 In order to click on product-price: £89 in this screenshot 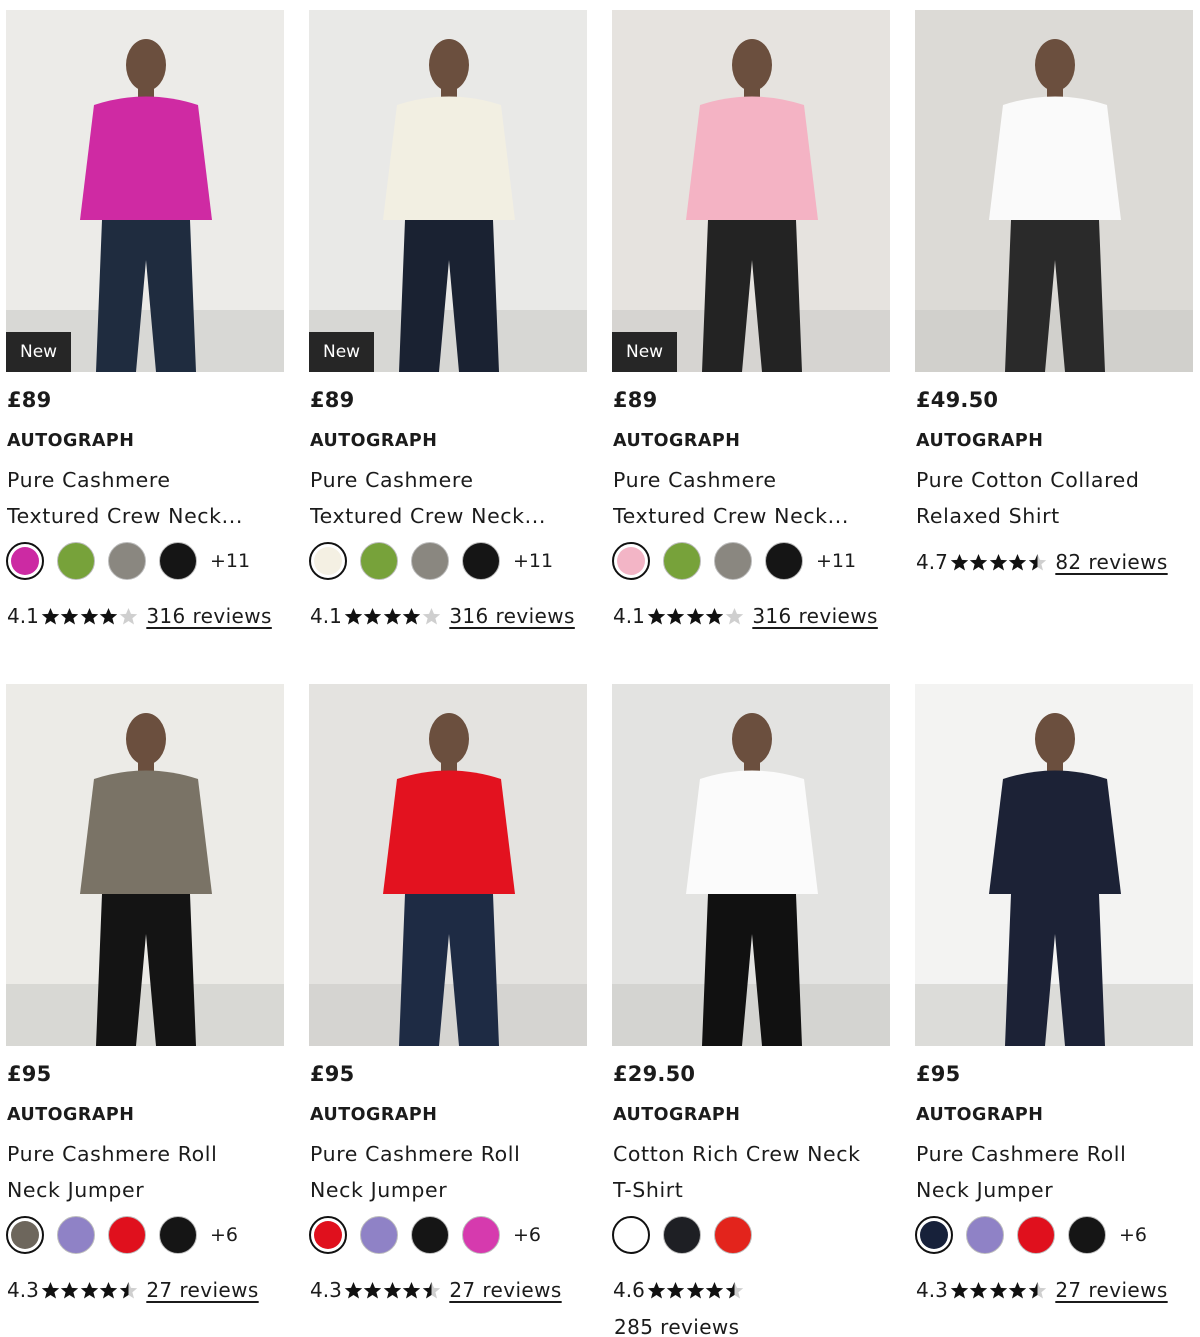, I will do `click(29, 400)`.